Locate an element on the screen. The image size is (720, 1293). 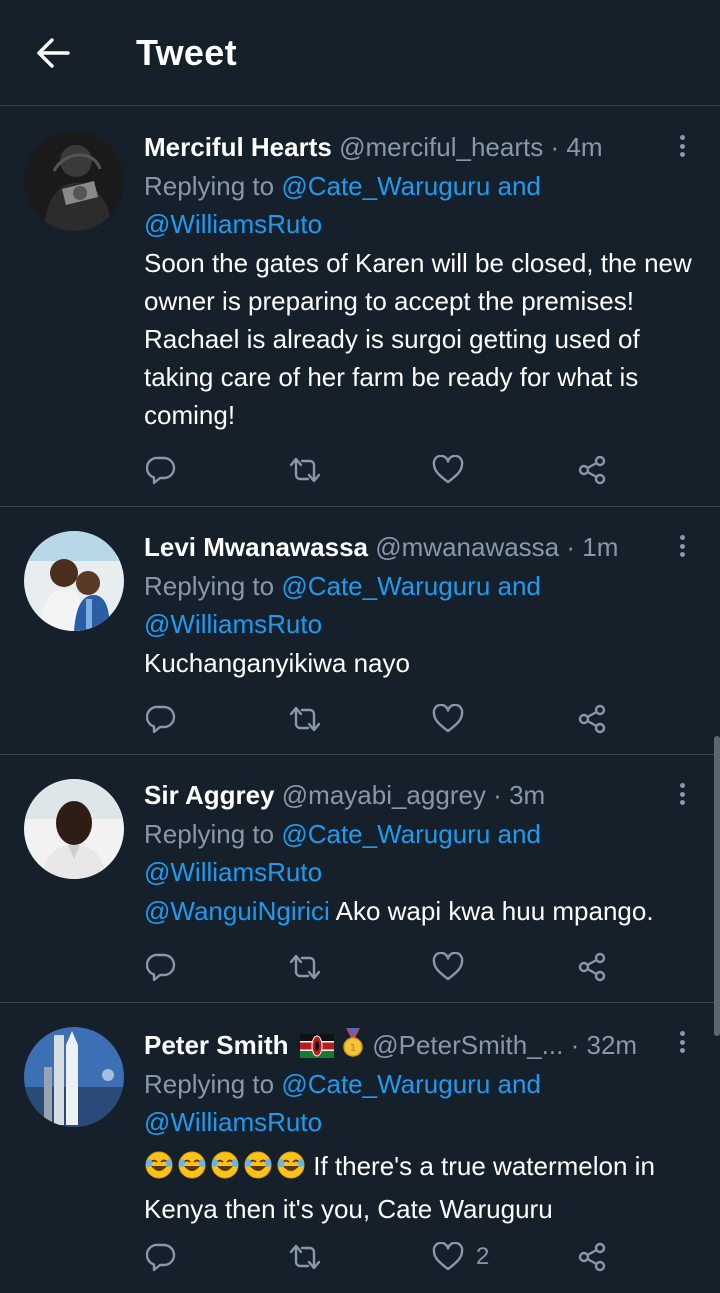
timestamp: 4m is located at coordinates (584, 147).